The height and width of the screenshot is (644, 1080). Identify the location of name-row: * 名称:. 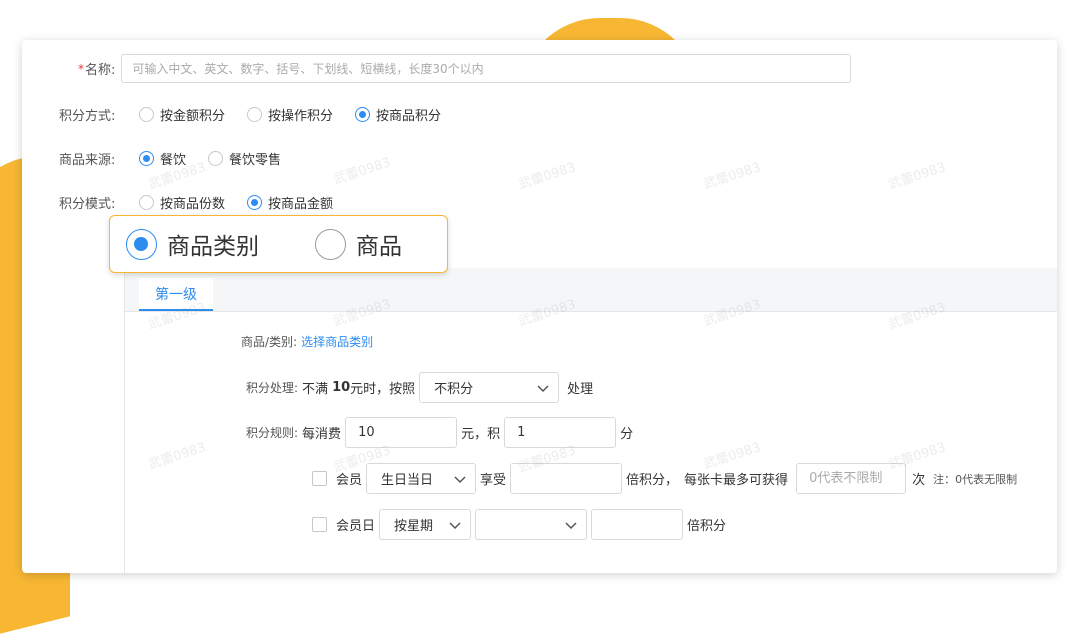
(465, 68).